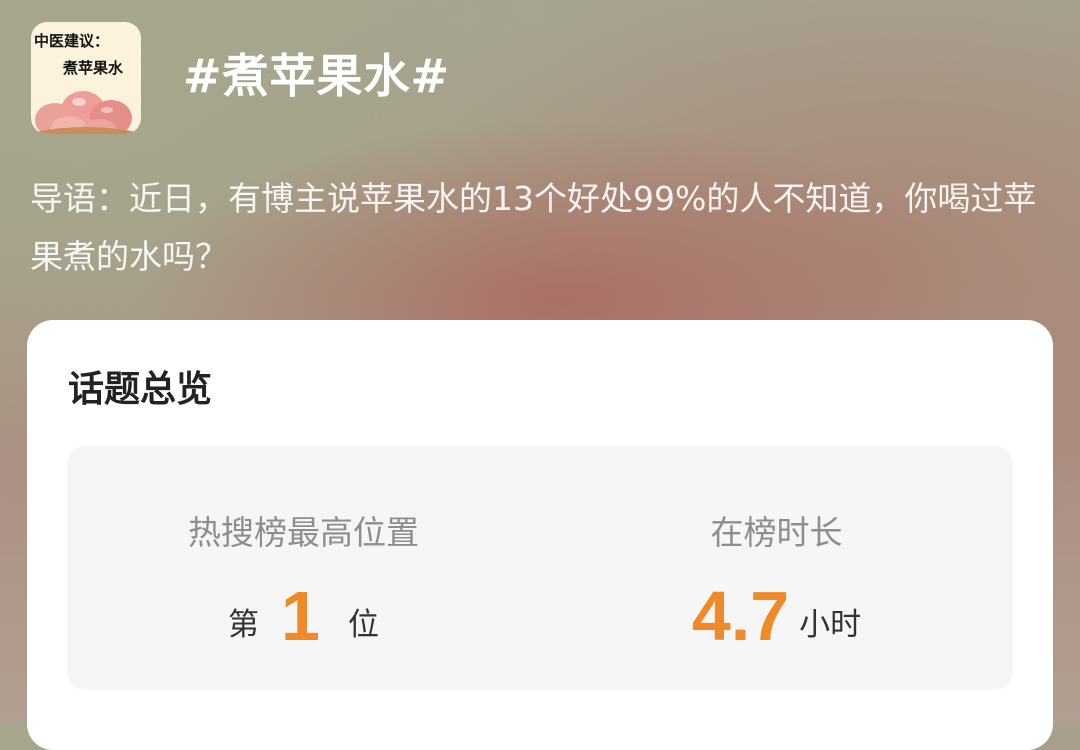 This screenshot has width=1080, height=750. What do you see at coordinates (86, 78) in the screenshot?
I see `topic-thumbnail: 中医建议： 煮苹果水` at bounding box center [86, 78].